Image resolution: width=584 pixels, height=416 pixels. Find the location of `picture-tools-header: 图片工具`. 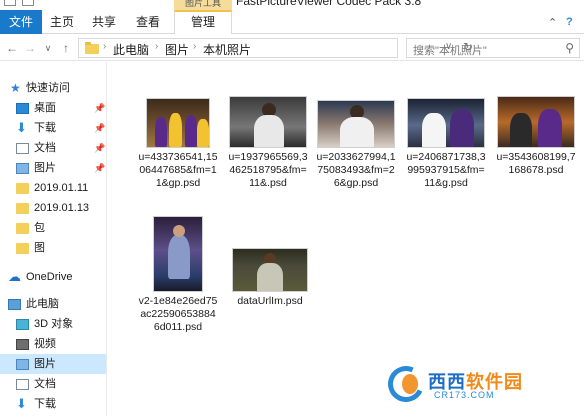

picture-tools-header: 图片工具 is located at coordinates (203, 5).